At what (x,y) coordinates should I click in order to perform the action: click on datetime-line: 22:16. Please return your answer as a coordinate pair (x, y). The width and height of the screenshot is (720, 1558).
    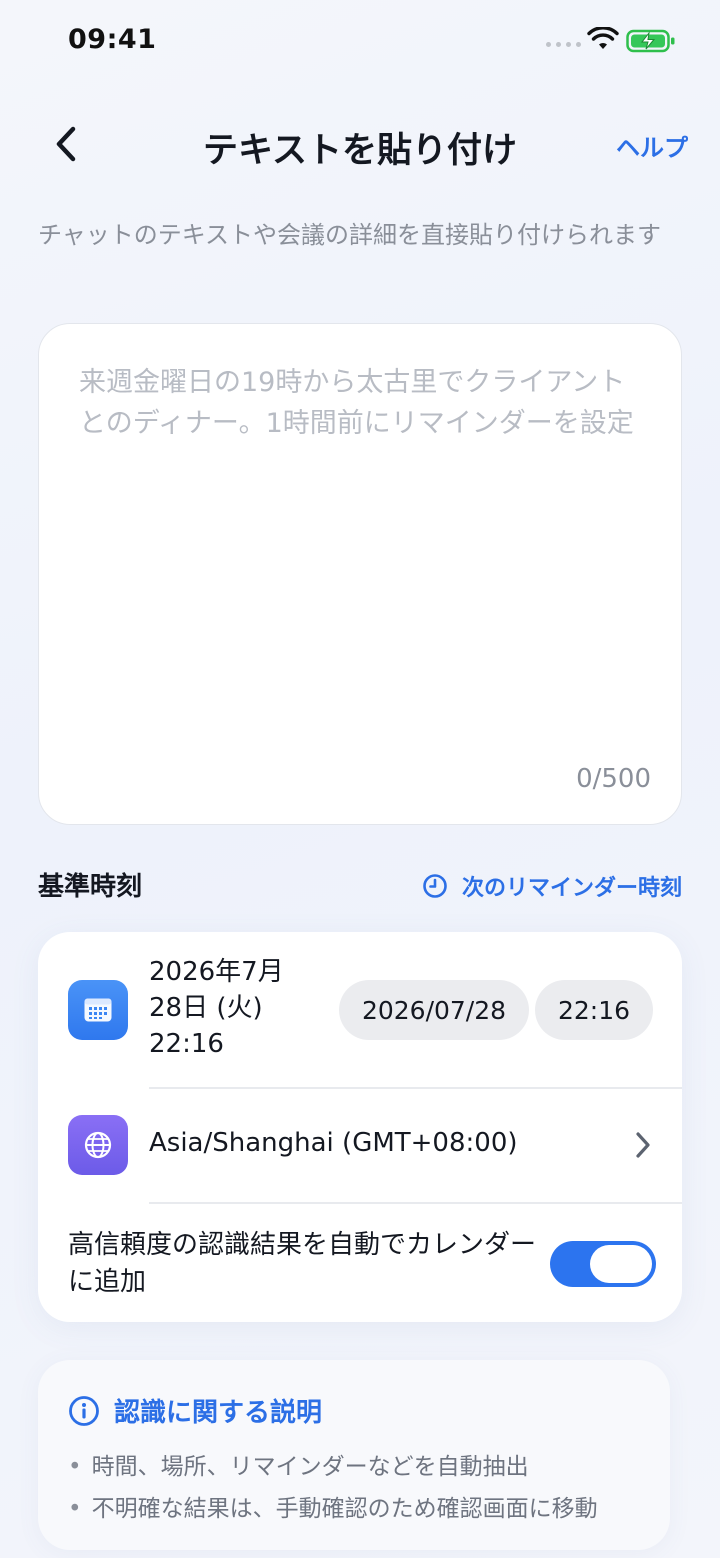
    Looking at the image, I should click on (186, 1044).